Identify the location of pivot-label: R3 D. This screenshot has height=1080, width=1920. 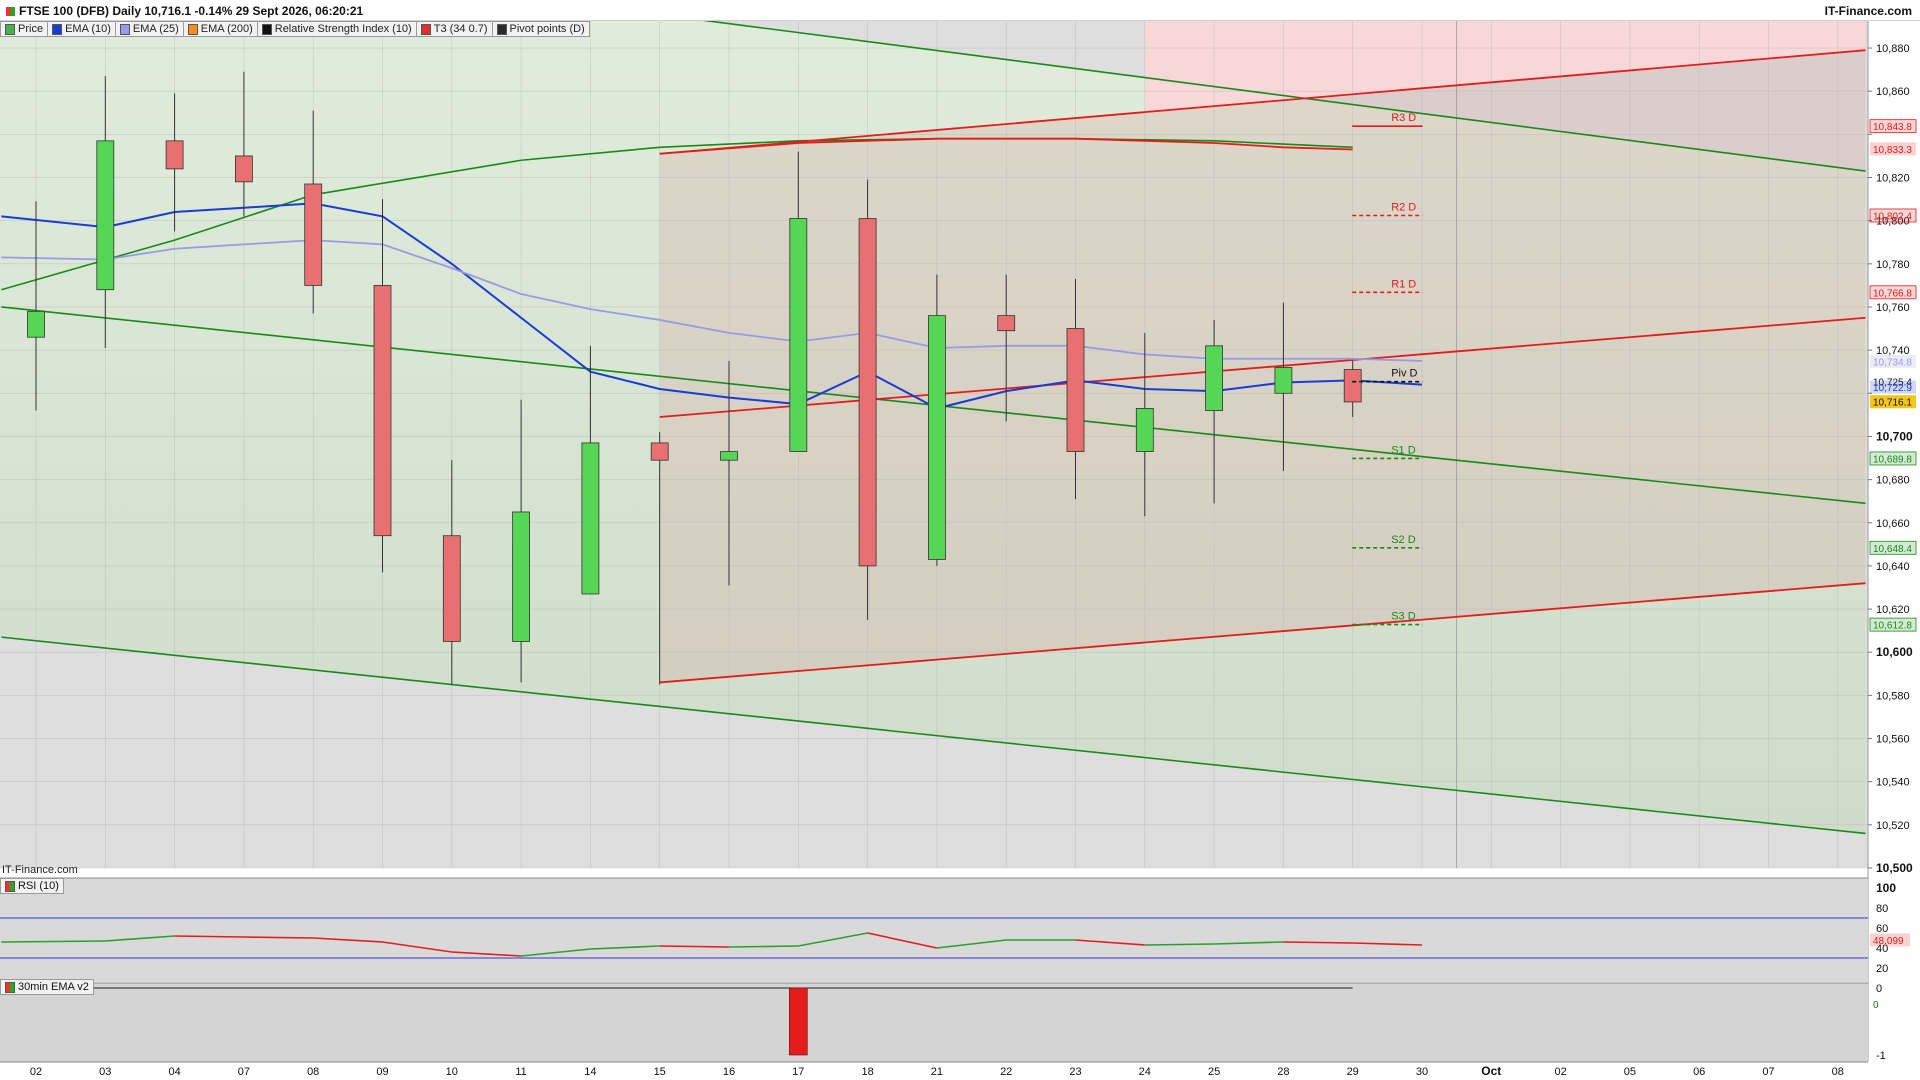
(1403, 118).